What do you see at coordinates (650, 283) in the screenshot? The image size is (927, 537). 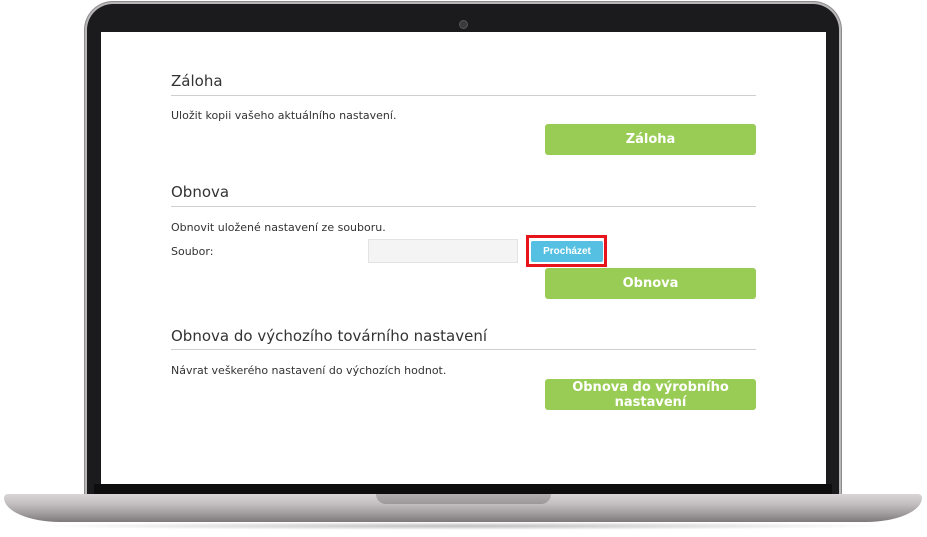 I see `restore-button: Obnova` at bounding box center [650, 283].